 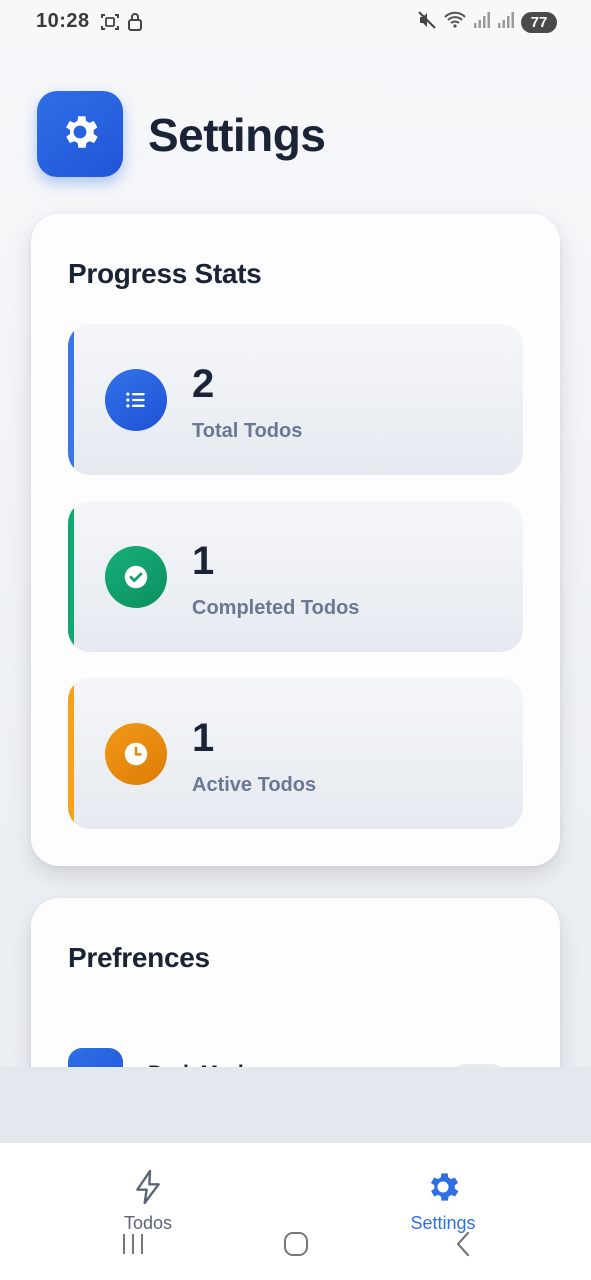 What do you see at coordinates (63, 21) in the screenshot?
I see `status-time: 10:28` at bounding box center [63, 21].